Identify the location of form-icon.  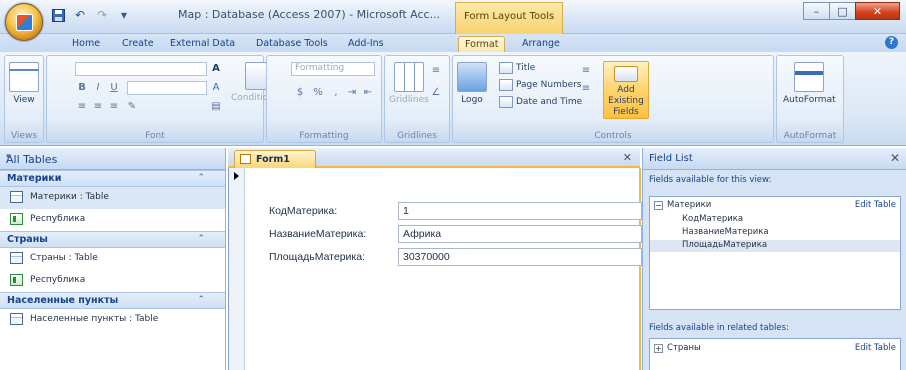
(16, 219).